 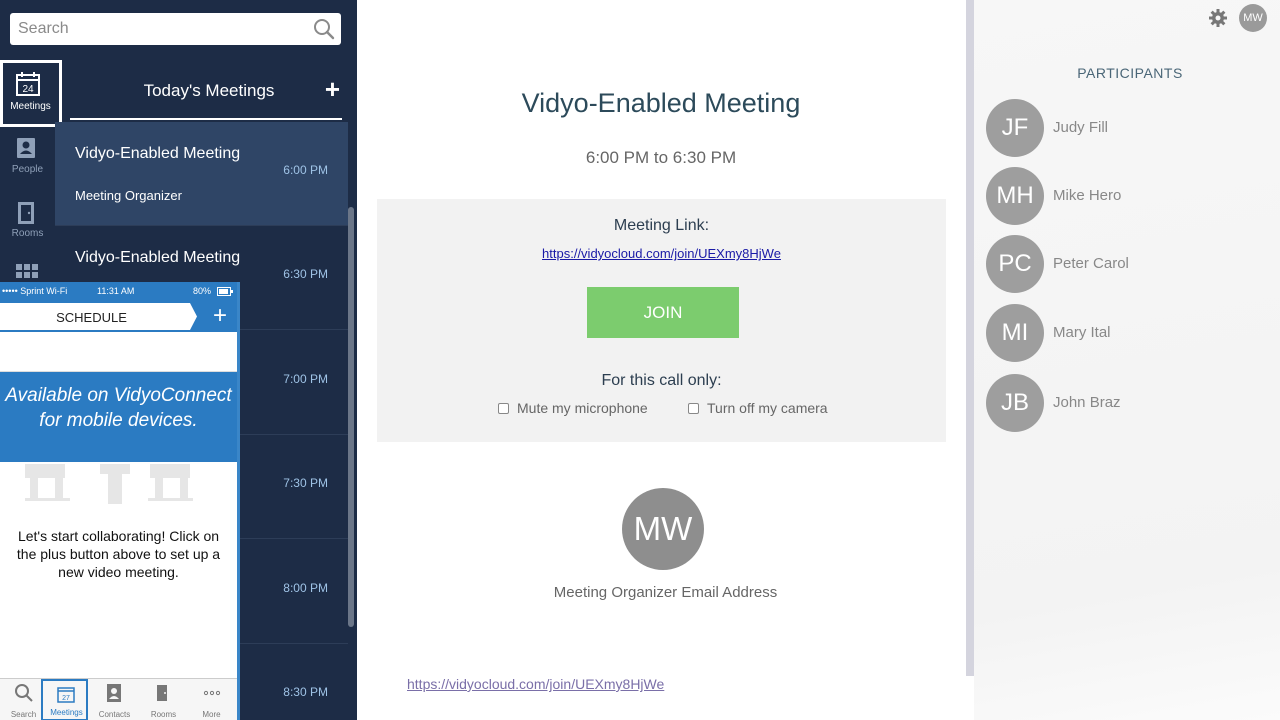 What do you see at coordinates (1131, 334) in the screenshot?
I see `participant-item: MI Mary Ital` at bounding box center [1131, 334].